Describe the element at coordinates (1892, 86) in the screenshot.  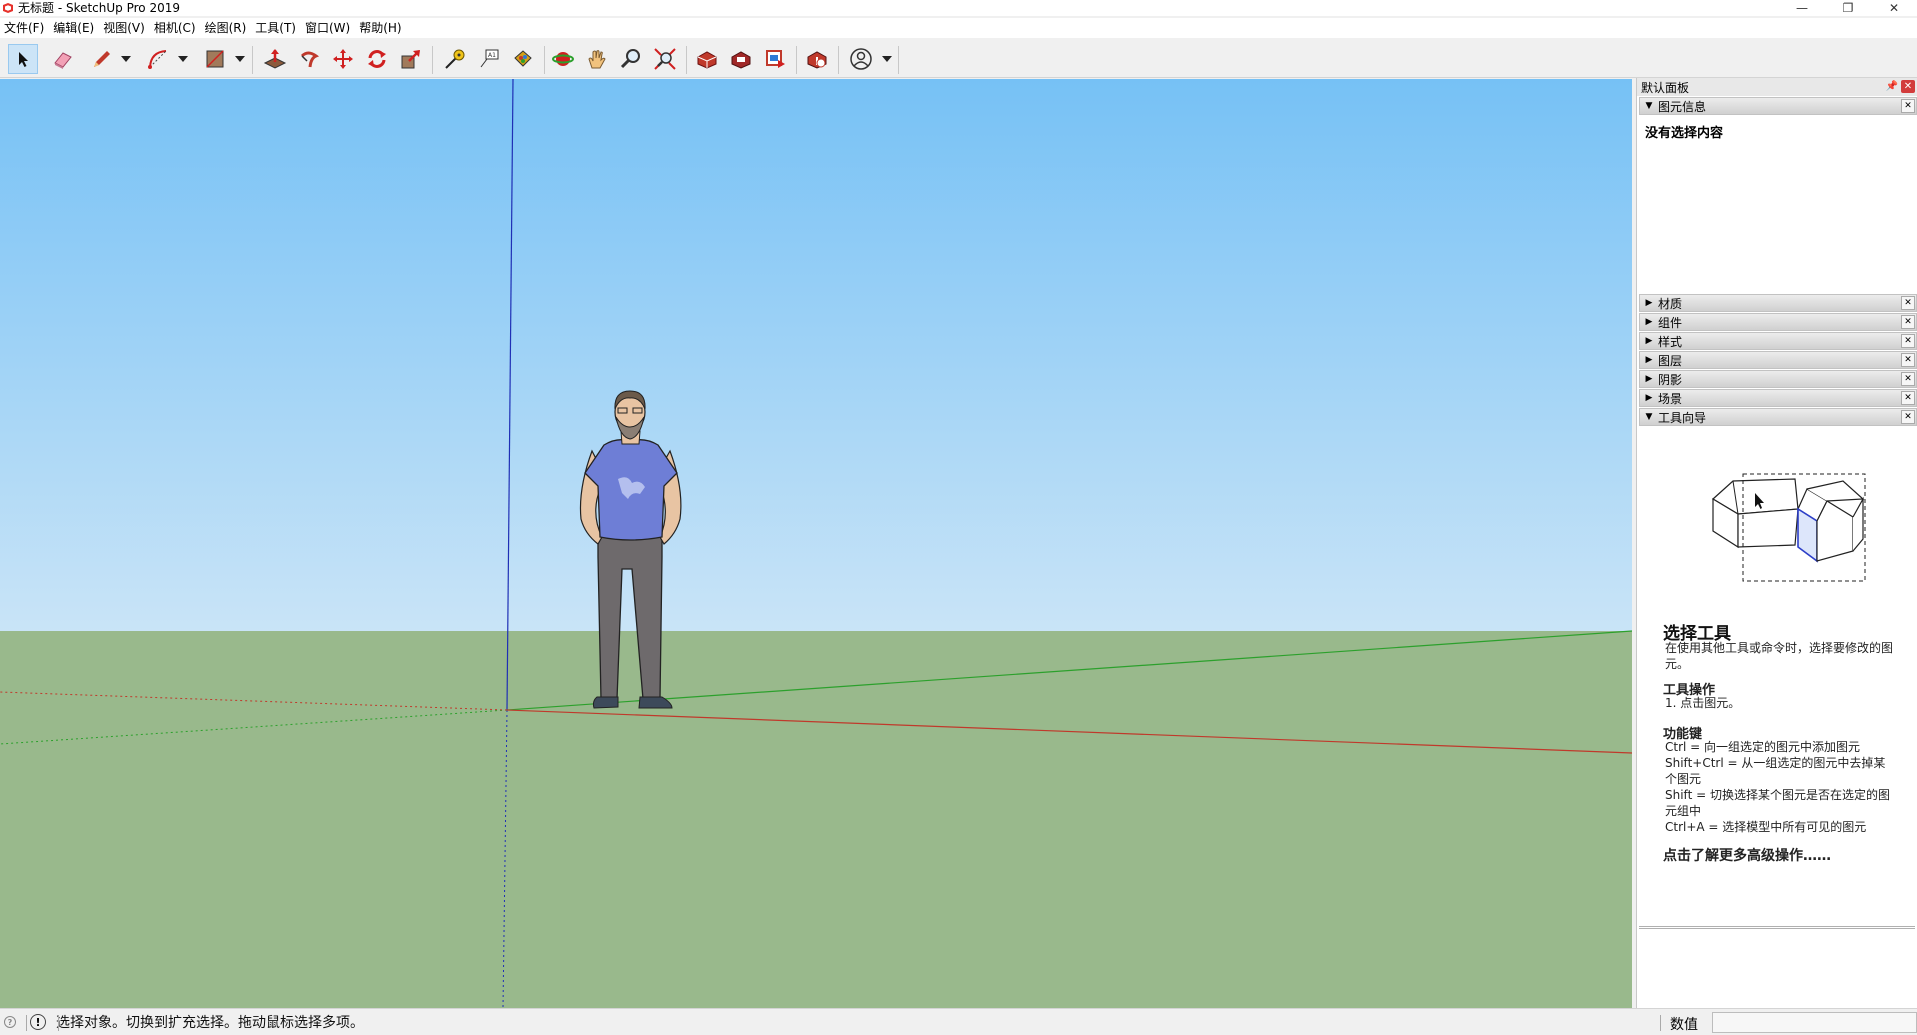
I see `pin-icon: 📌` at that location.